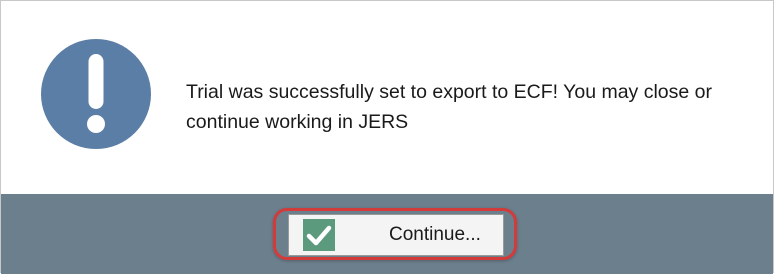  I want to click on checkmark-icon, so click(319, 235).